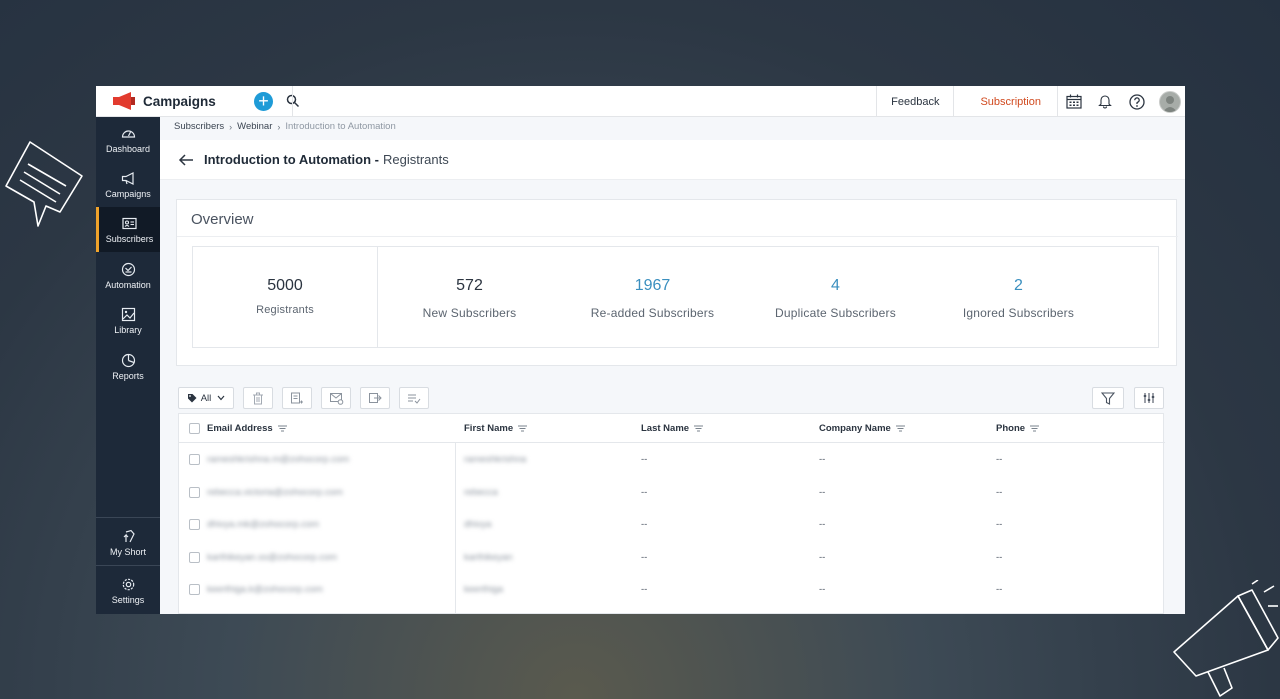 Image resolution: width=1280 pixels, height=699 pixels. What do you see at coordinates (222, 219) in the screenshot?
I see `overview-title: Overview` at bounding box center [222, 219].